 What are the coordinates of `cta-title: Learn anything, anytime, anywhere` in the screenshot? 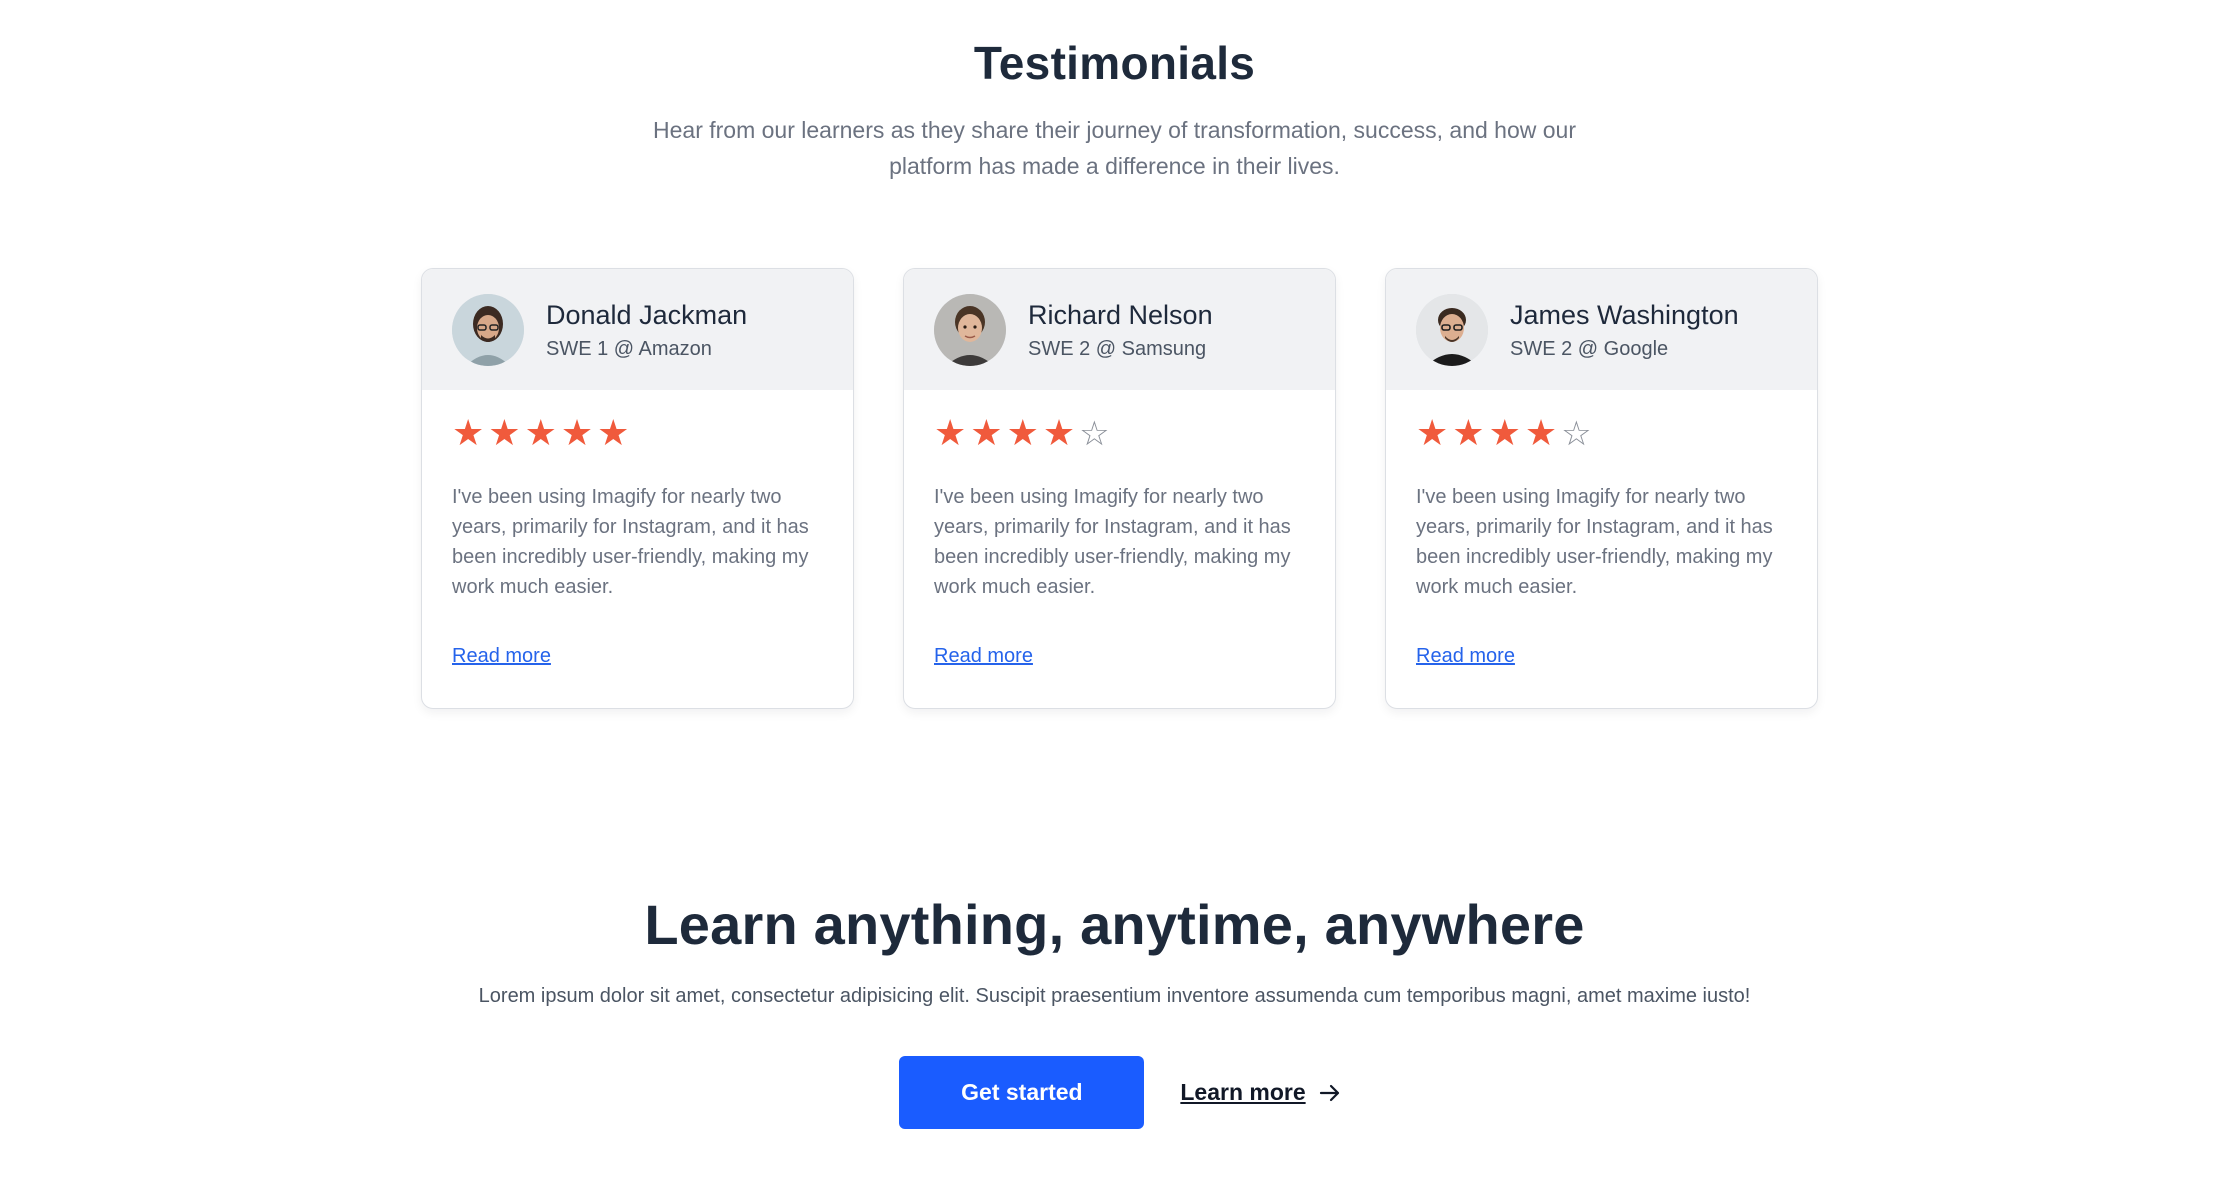 It's located at (1114, 924).